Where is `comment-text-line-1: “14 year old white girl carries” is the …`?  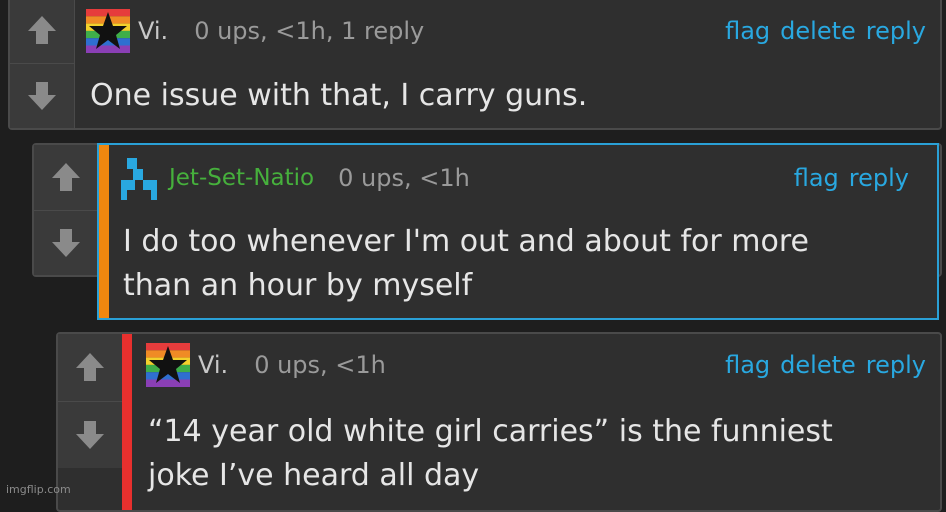
comment-text-line-1: “14 year old white girl carries” is the … is located at coordinates (490, 431).